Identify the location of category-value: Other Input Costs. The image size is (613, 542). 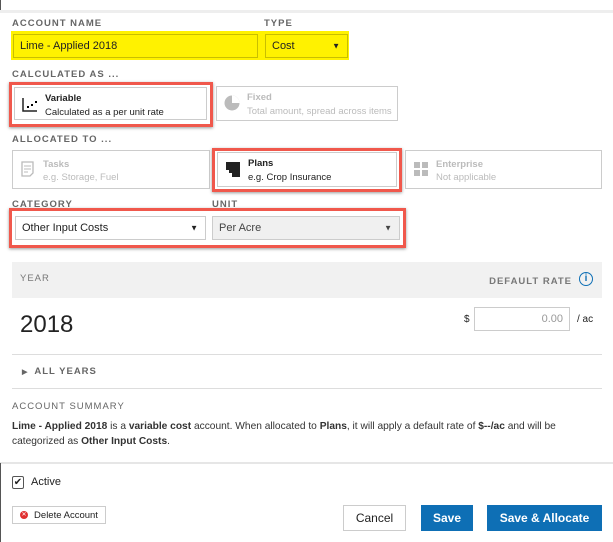
(65, 228).